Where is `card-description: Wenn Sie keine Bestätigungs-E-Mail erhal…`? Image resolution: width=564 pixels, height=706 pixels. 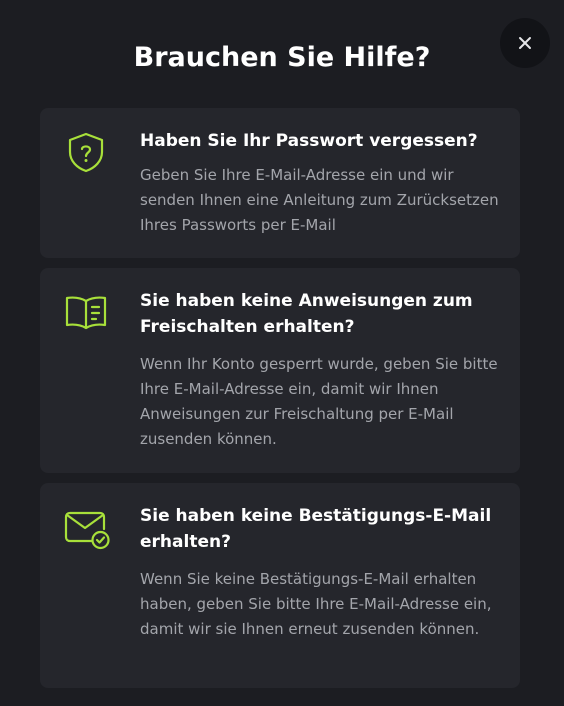 card-description: Wenn Sie keine Bestätigungs-E-Mail erhal… is located at coordinates (316, 604).